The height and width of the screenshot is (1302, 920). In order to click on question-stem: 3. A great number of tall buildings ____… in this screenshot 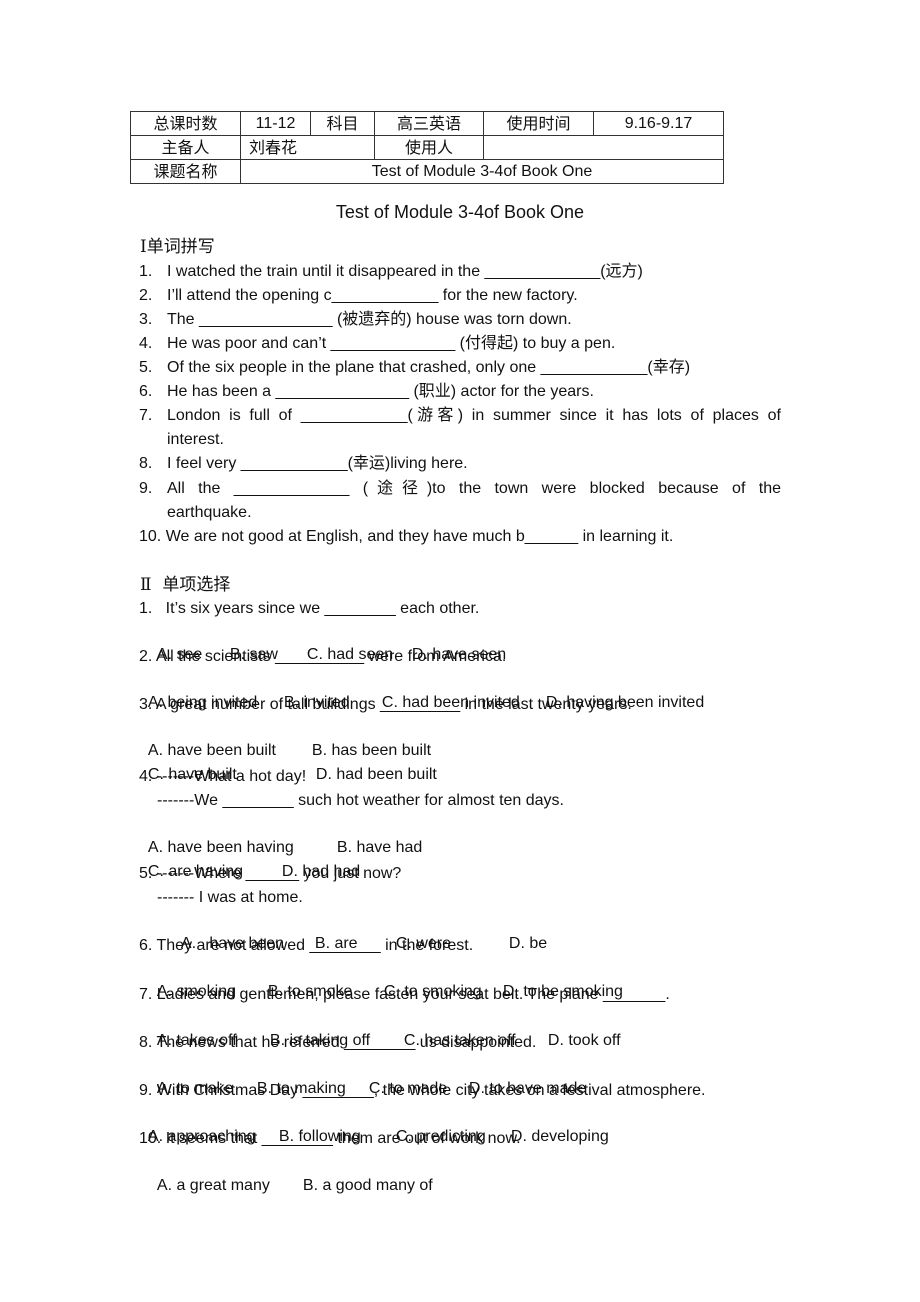, I will do `click(385, 704)`.